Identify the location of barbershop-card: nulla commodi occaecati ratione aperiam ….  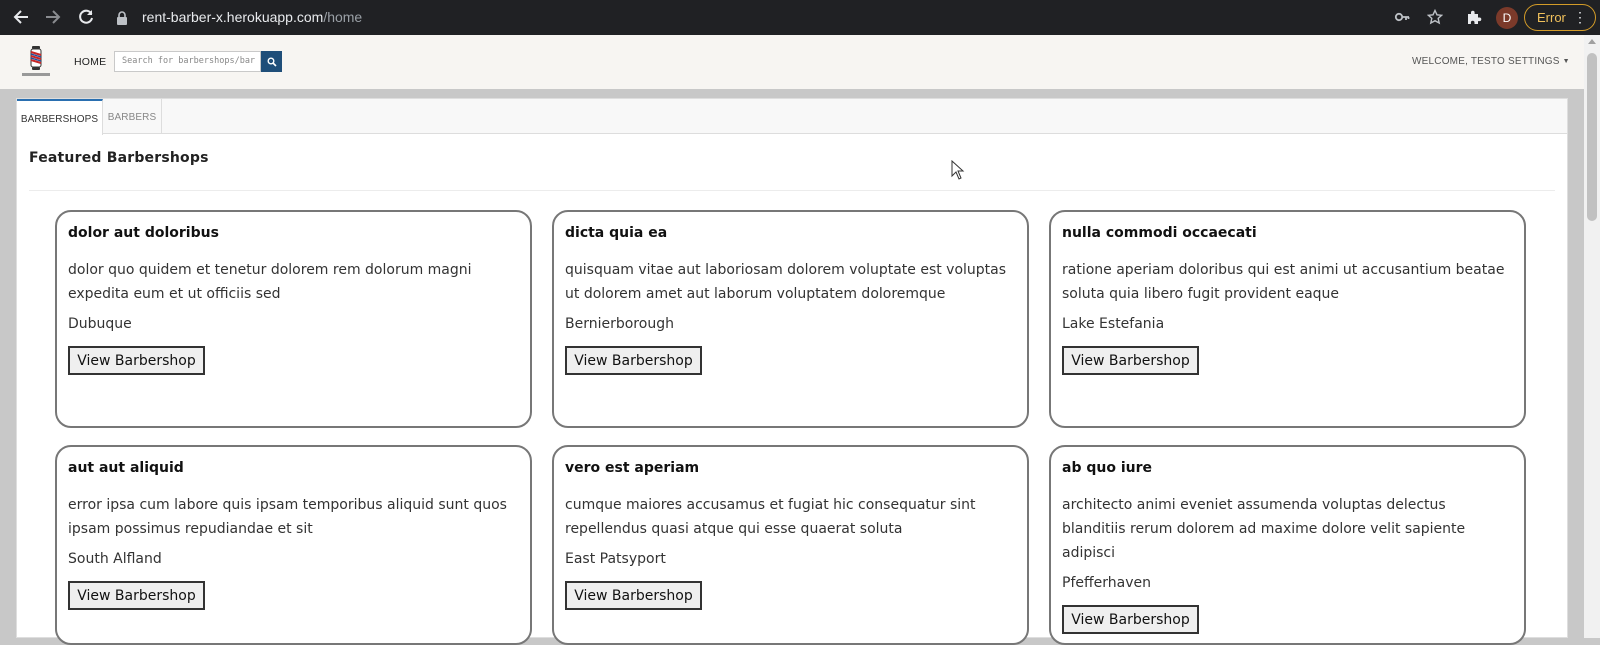
(1287, 319).